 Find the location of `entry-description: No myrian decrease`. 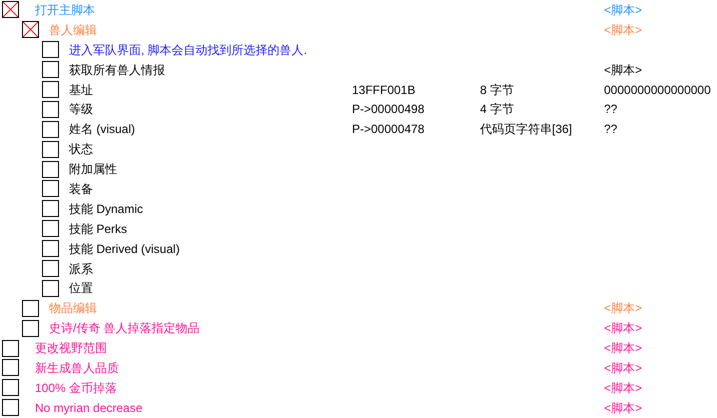

entry-description: No myrian decrease is located at coordinates (89, 408).